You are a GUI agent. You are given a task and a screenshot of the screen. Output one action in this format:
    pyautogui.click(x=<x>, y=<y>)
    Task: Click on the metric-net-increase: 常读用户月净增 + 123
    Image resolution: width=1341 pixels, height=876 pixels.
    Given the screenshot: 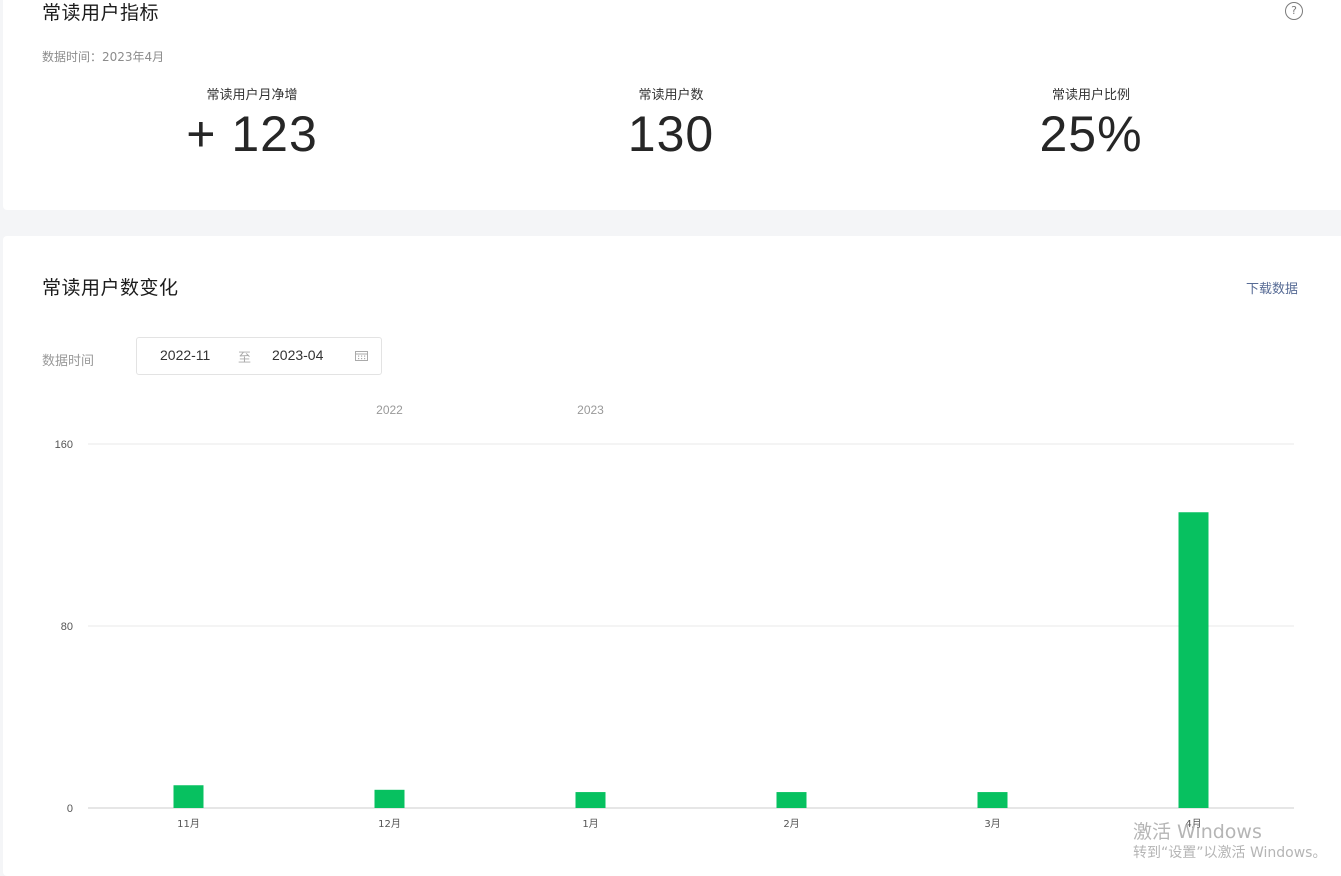 What is the action you would take?
    pyautogui.click(x=252, y=123)
    